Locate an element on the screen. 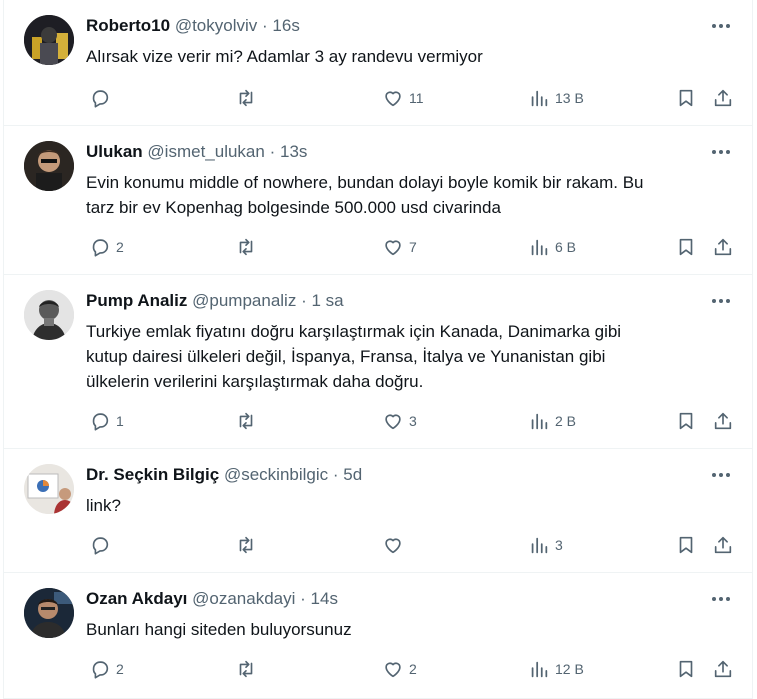 The height and width of the screenshot is (699, 757). like-button: 2 is located at coordinates (399, 669).